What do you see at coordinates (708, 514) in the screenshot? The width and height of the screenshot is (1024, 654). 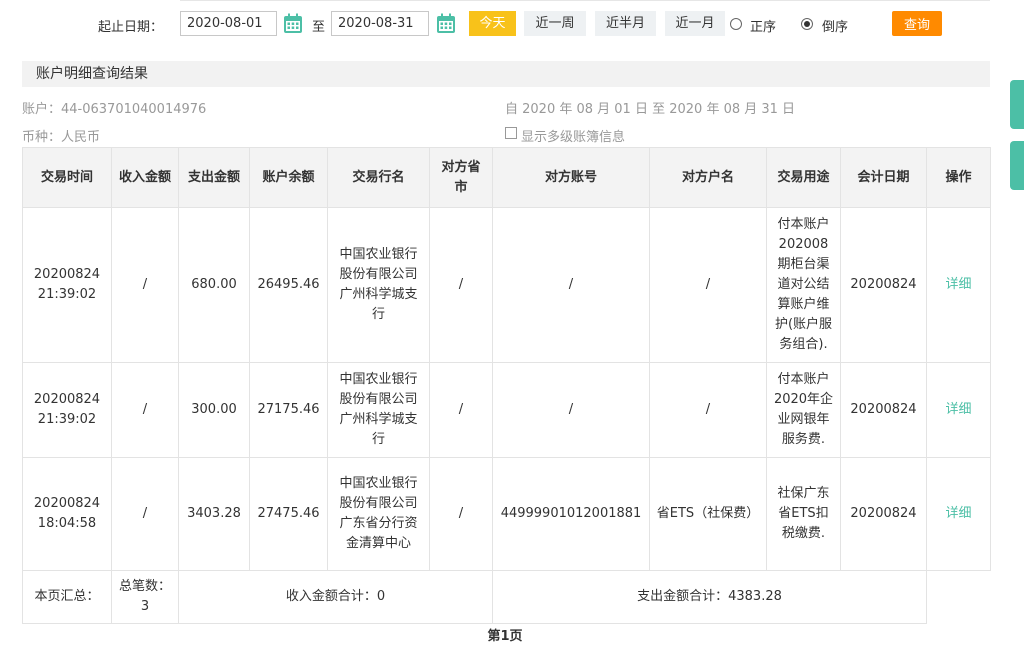 I see `counter-name-cell: 省ETS（社保费）` at bounding box center [708, 514].